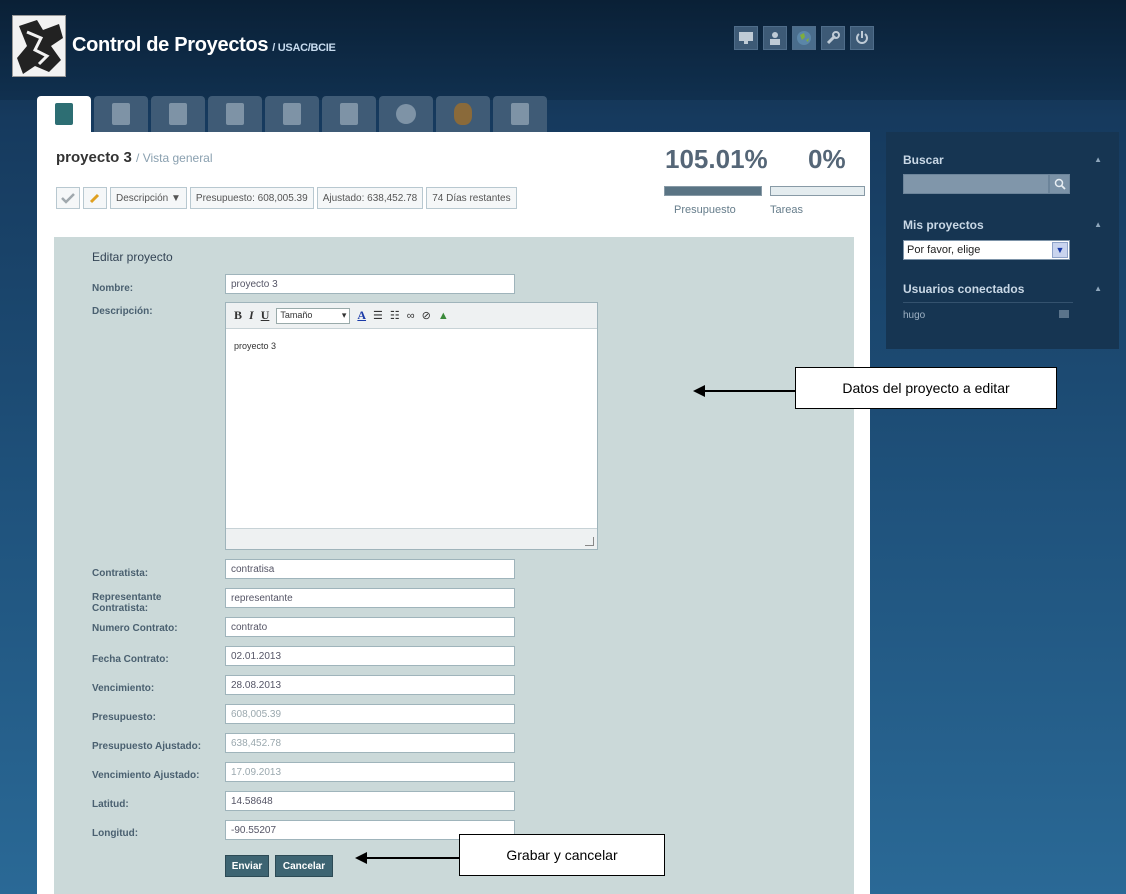 This screenshot has width=1126, height=894. What do you see at coordinates (132, 257) in the screenshot?
I see `panel-title: Editar proyecto` at bounding box center [132, 257].